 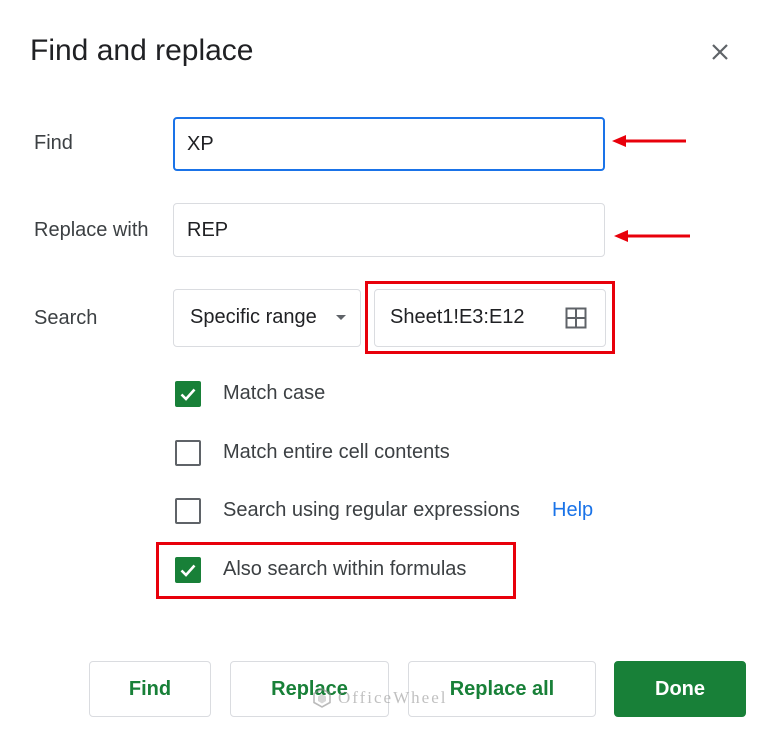 What do you see at coordinates (188, 453) in the screenshot?
I see `match-entire-cell-checkbox` at bounding box center [188, 453].